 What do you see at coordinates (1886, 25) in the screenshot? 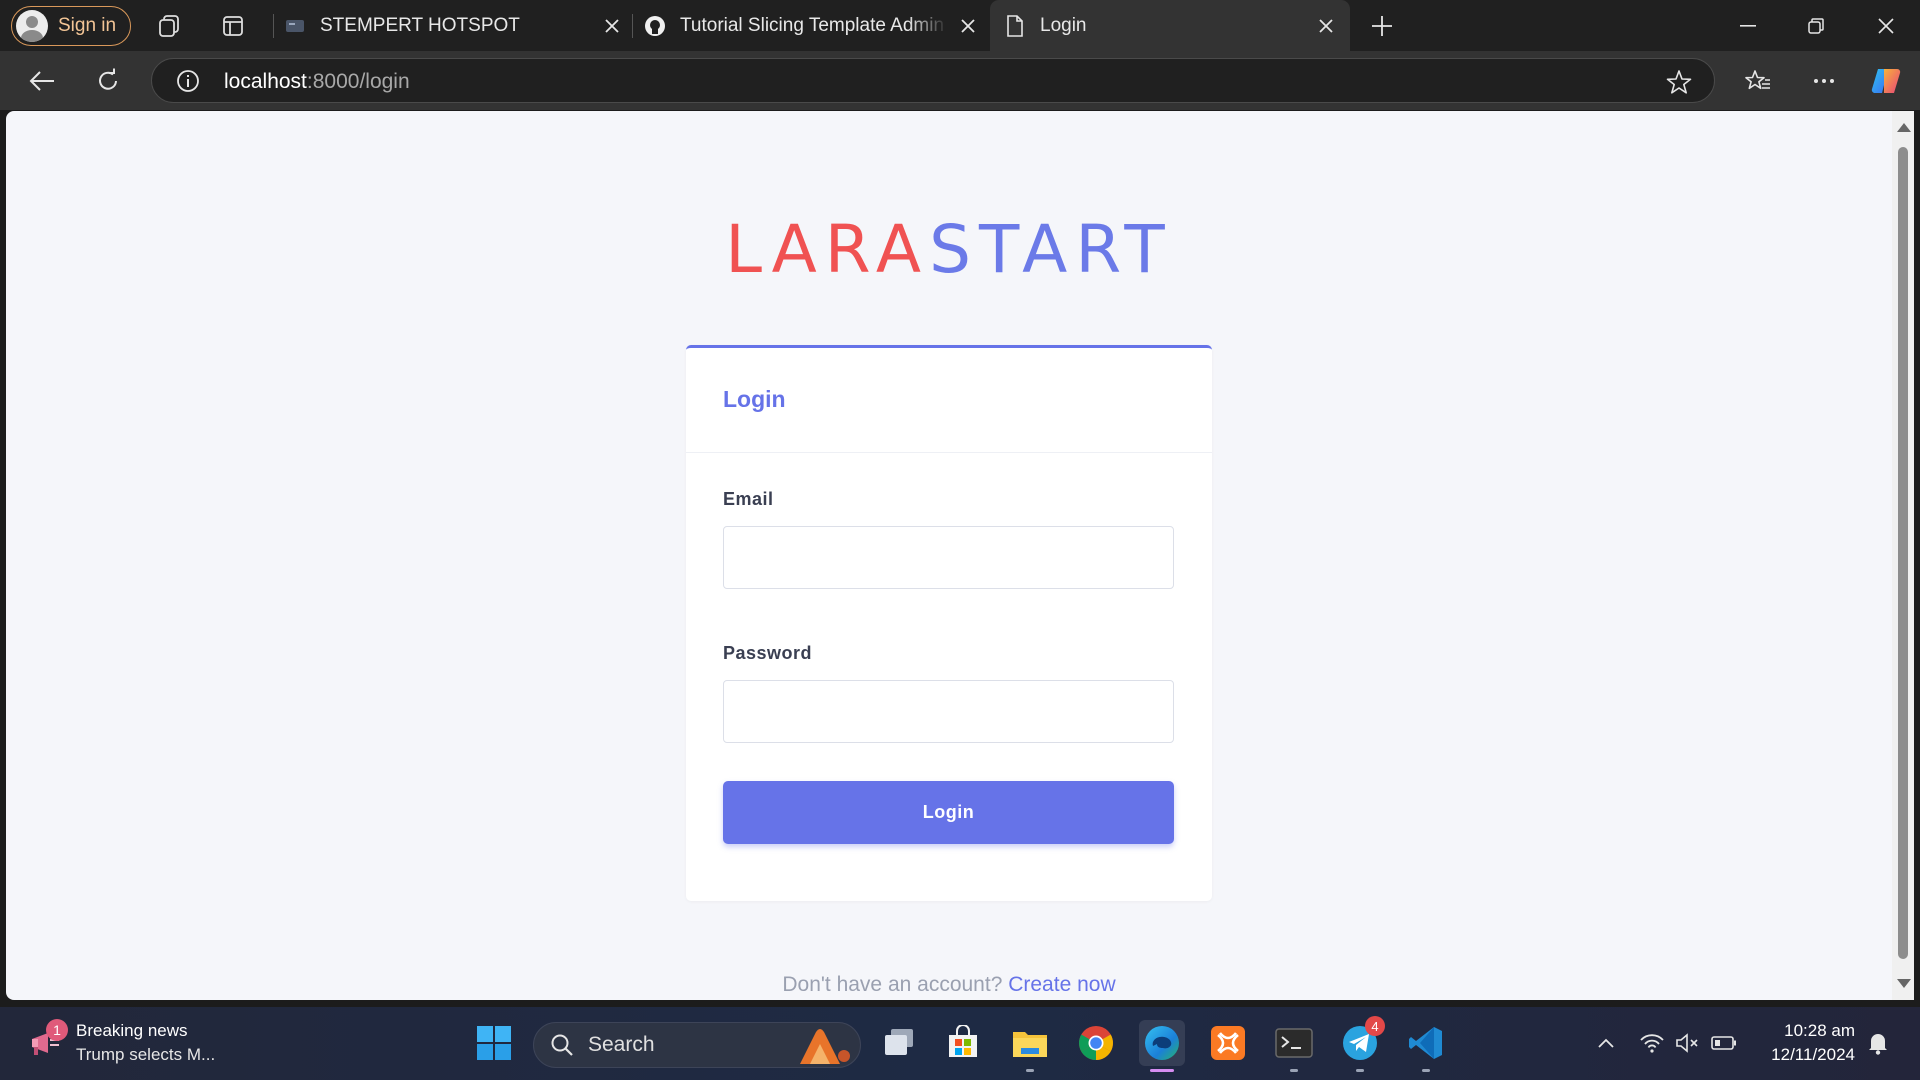
I see `close-window-icon` at bounding box center [1886, 25].